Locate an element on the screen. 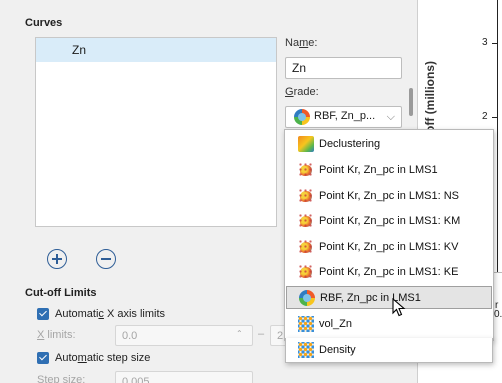 The width and height of the screenshot is (502, 383). grade-option-point-kr: Point Kr, Zn_pc in LMS1 is located at coordinates (389, 169).